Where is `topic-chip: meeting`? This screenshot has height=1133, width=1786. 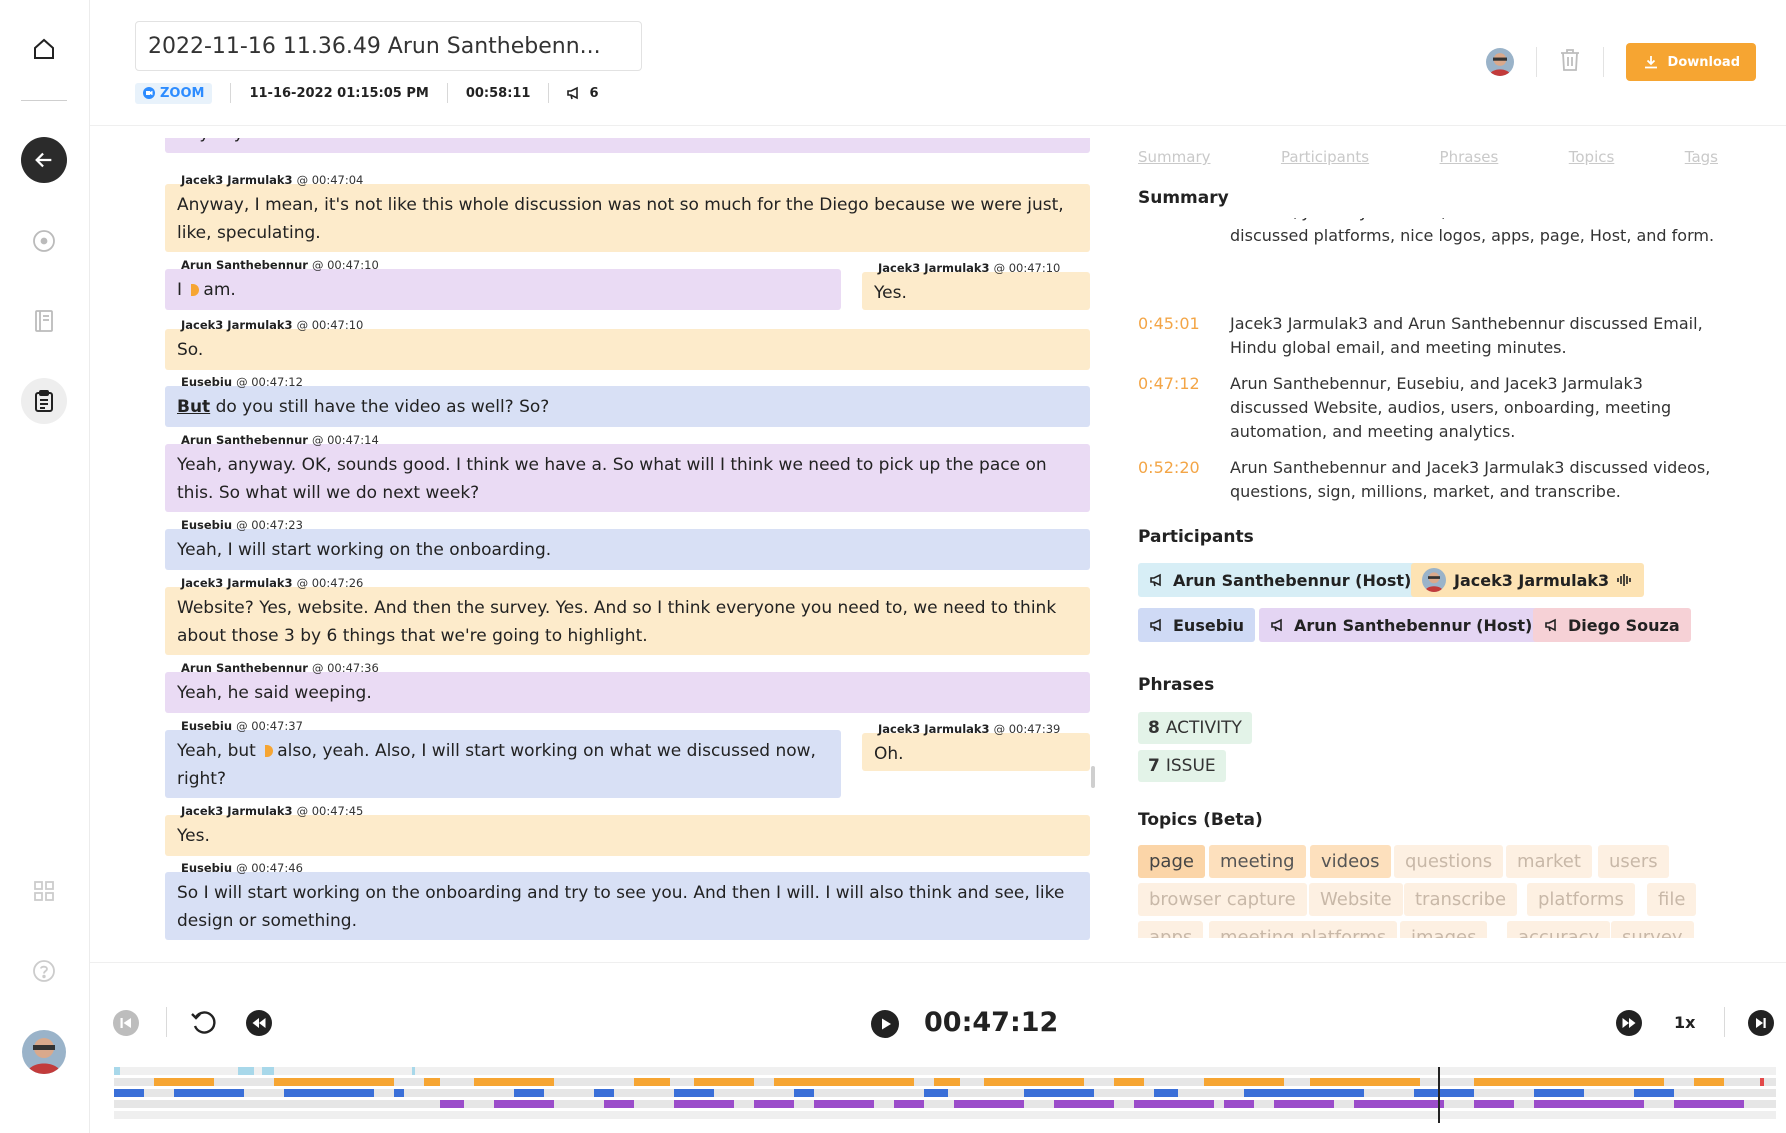 topic-chip: meeting is located at coordinates (1257, 861).